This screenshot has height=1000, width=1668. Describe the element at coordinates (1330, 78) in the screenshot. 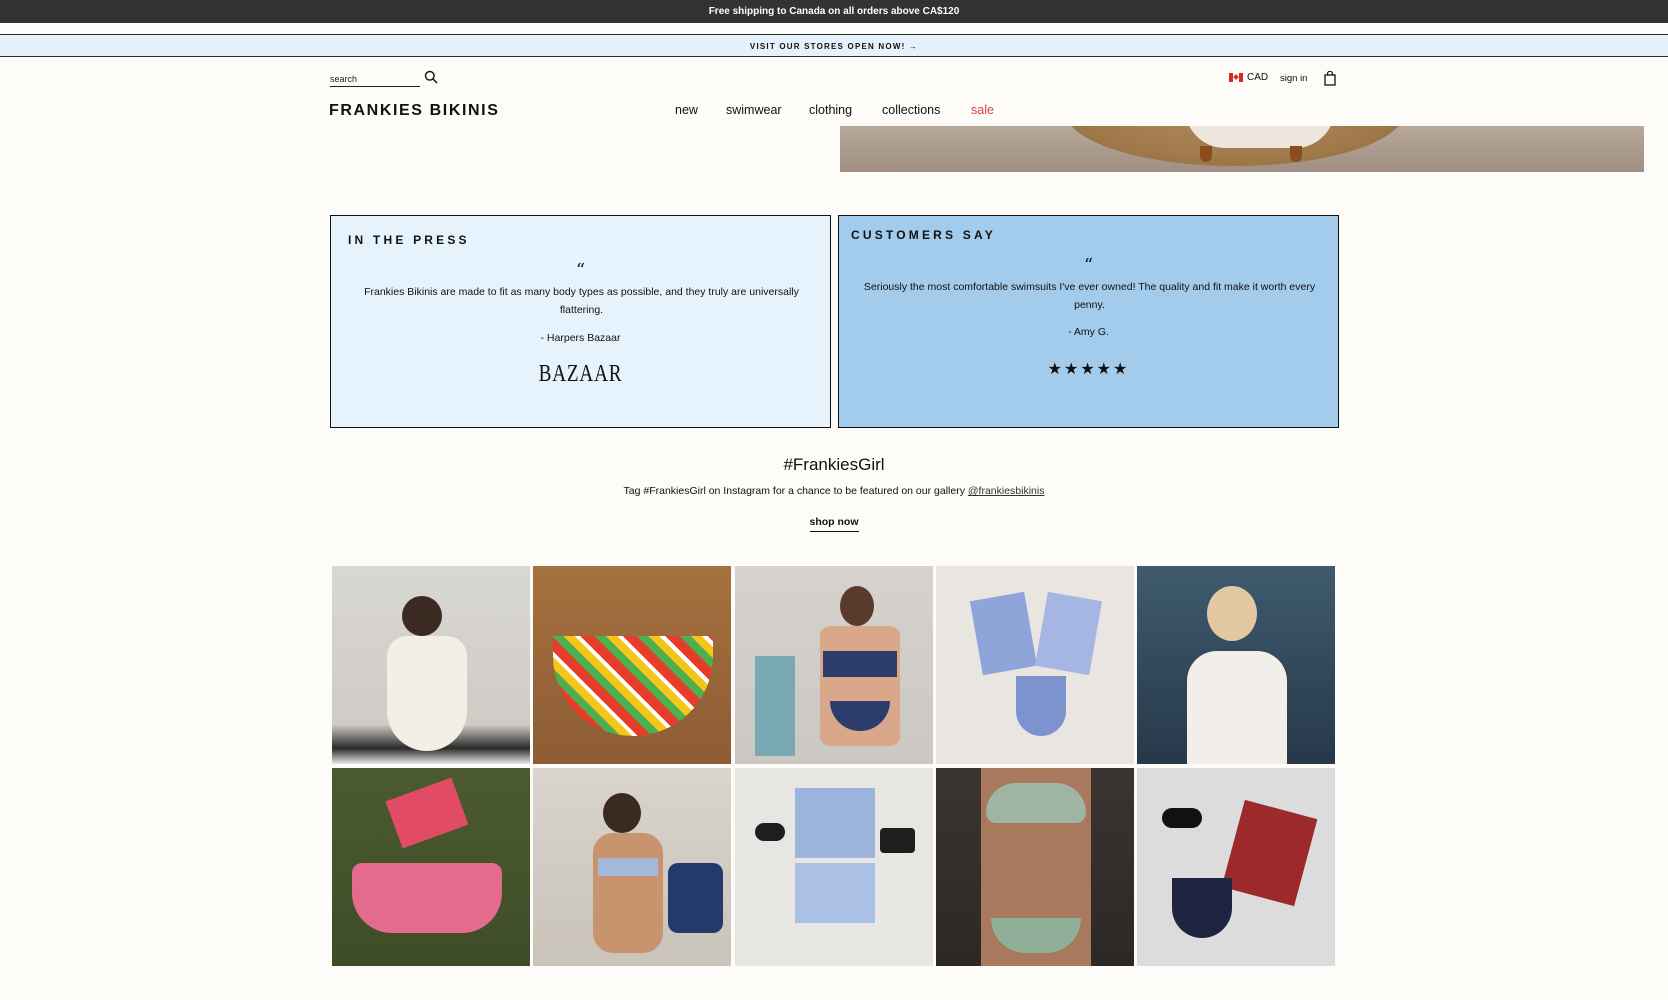

I see `shopping-bag-icon` at that location.